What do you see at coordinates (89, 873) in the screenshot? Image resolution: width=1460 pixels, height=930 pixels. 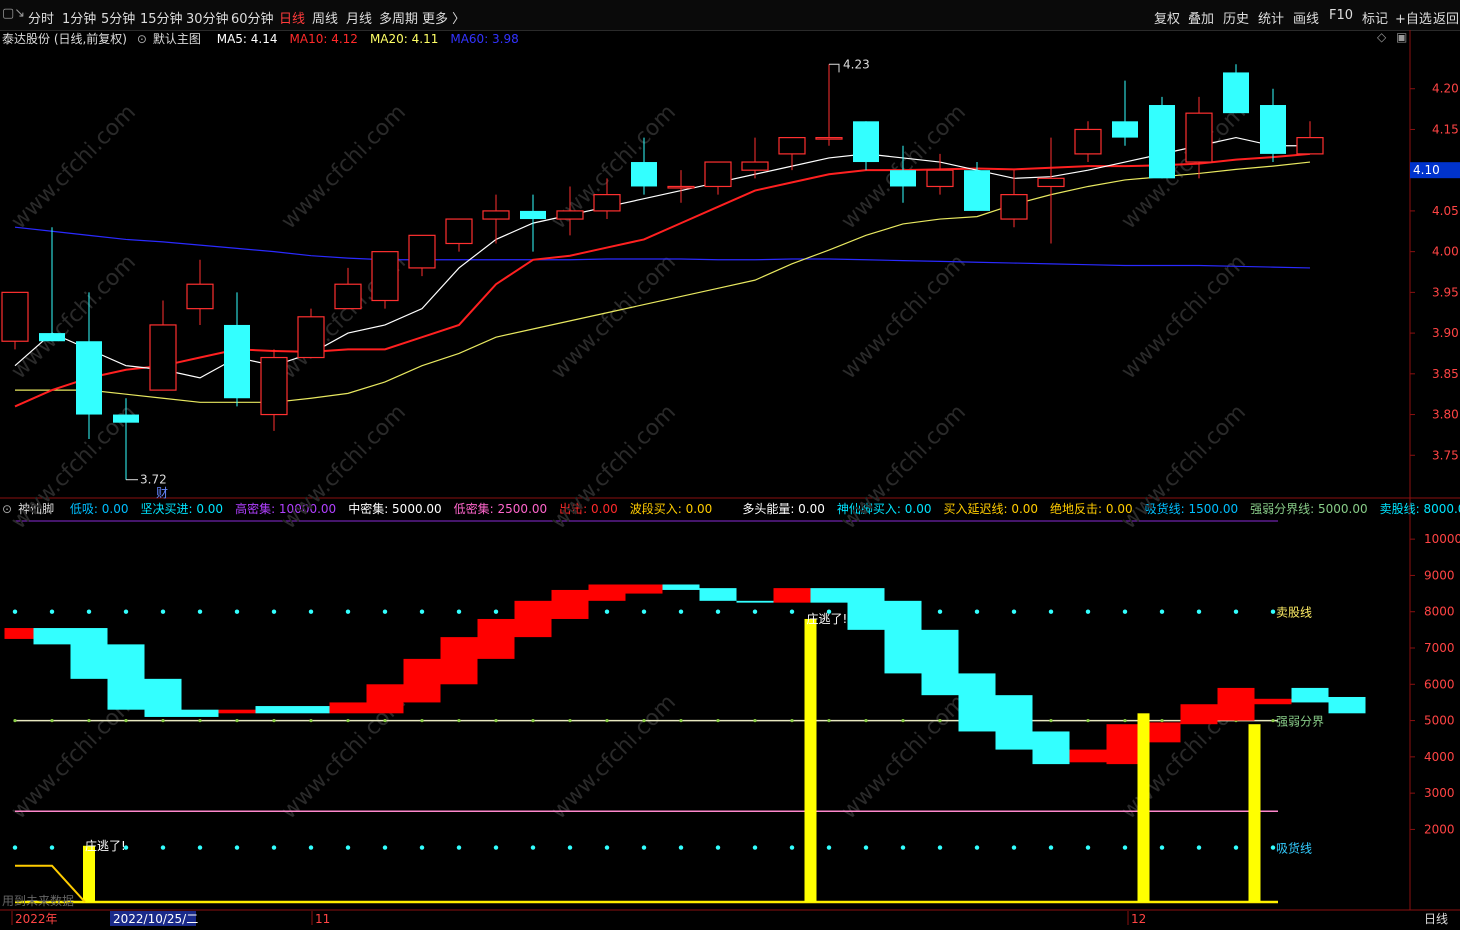 I see `escape-bar` at bounding box center [89, 873].